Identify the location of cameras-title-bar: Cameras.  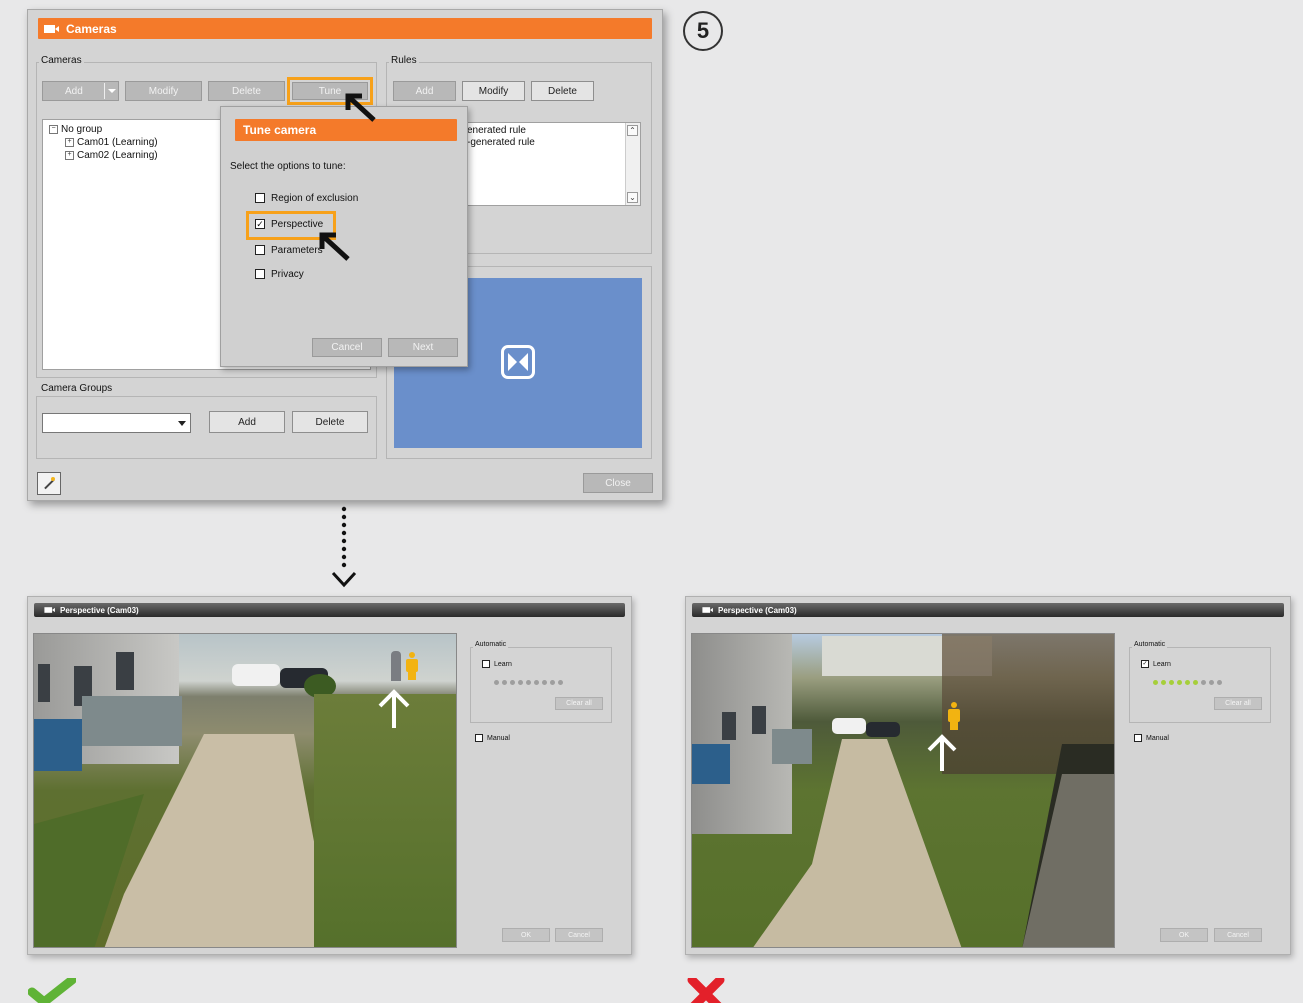
(345, 28).